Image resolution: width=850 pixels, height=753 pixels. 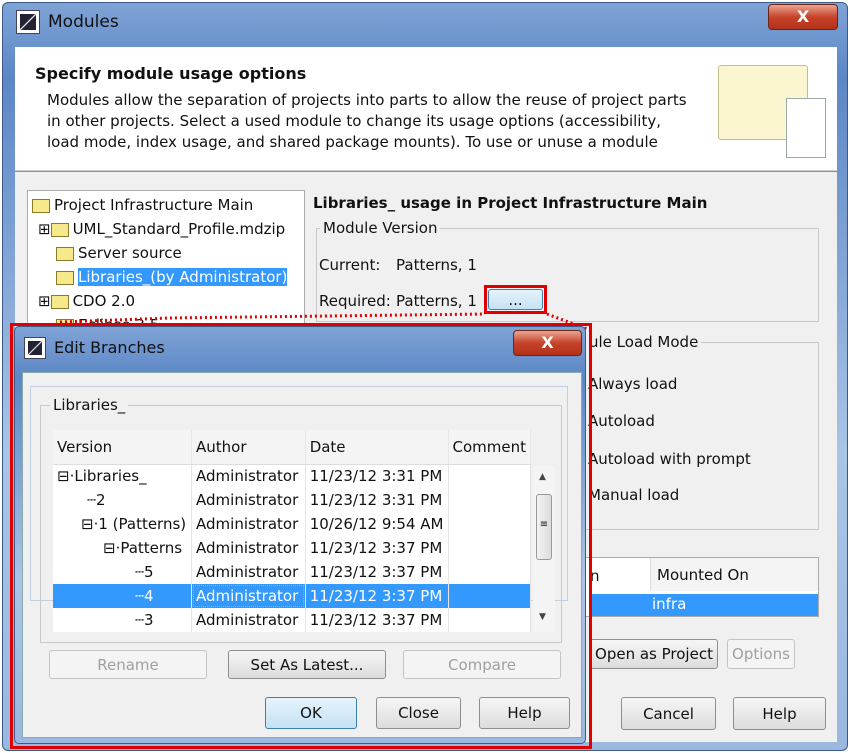 What do you see at coordinates (292, 500) in the screenshot?
I see `table-row: ┄2 Administrator 11/23/12 3:31 PM` at bounding box center [292, 500].